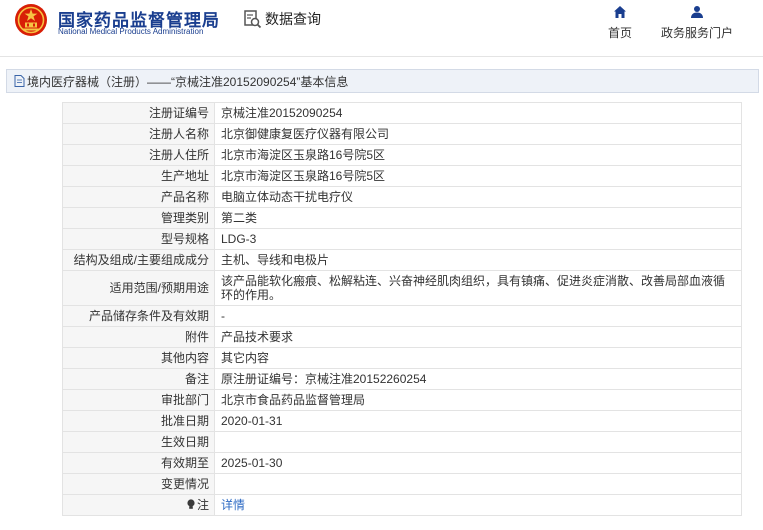  What do you see at coordinates (131, 31) in the screenshot?
I see `agency-name-en: National Medical Products Administration` at bounding box center [131, 31].